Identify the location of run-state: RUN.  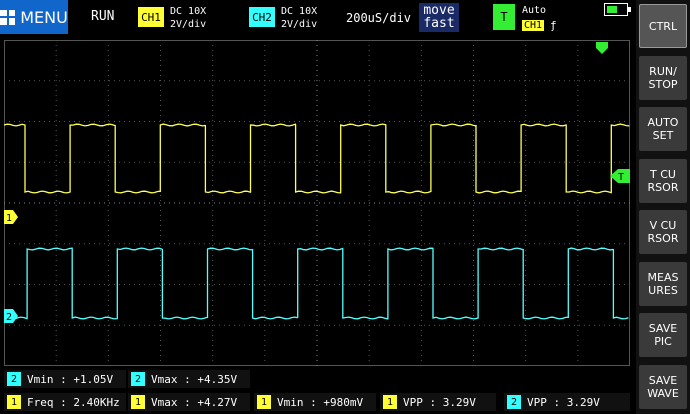
(102, 16).